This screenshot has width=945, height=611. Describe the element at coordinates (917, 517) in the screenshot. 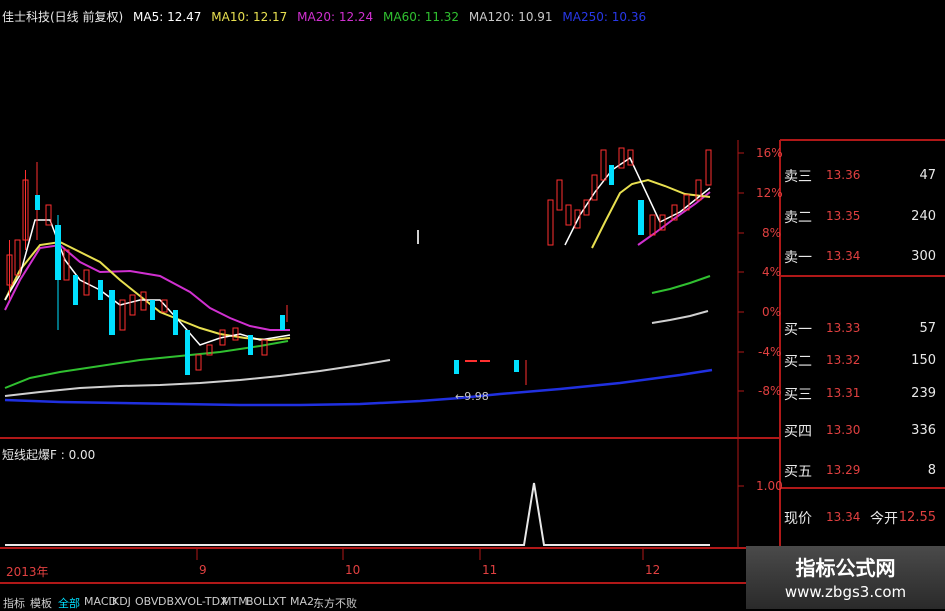

I see `open-price-value: 12.55` at that location.